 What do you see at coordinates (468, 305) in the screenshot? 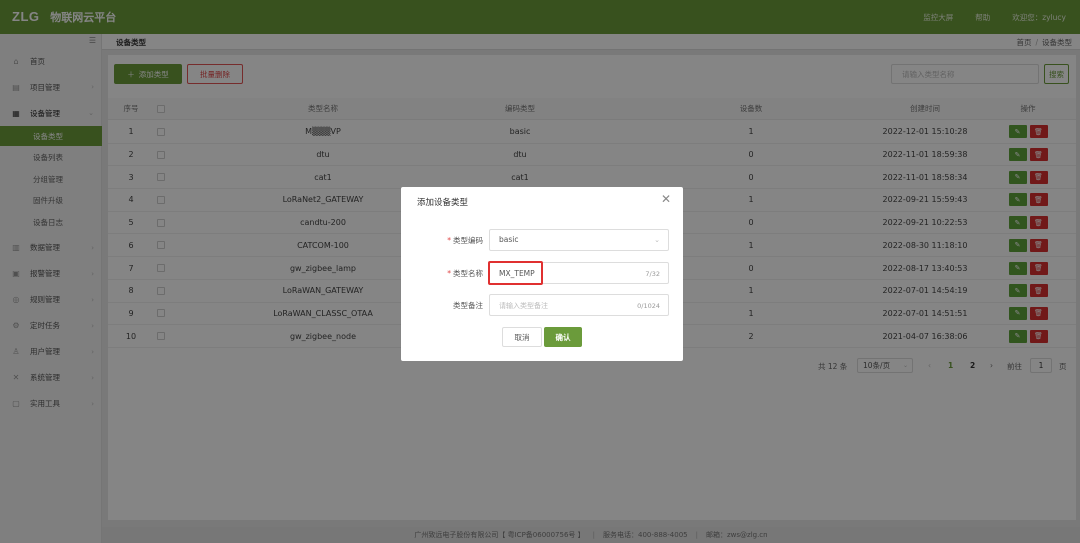
I see `remark-label: 类型备注` at bounding box center [468, 305].